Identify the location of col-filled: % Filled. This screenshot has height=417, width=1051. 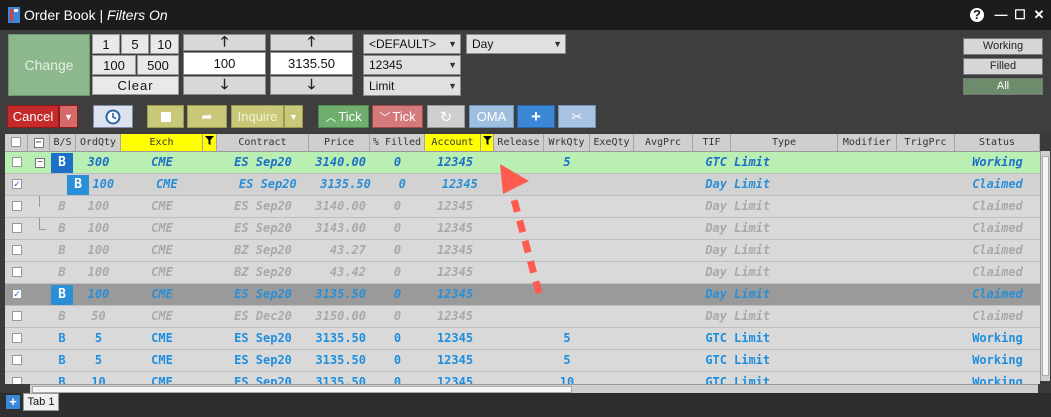
(397, 142).